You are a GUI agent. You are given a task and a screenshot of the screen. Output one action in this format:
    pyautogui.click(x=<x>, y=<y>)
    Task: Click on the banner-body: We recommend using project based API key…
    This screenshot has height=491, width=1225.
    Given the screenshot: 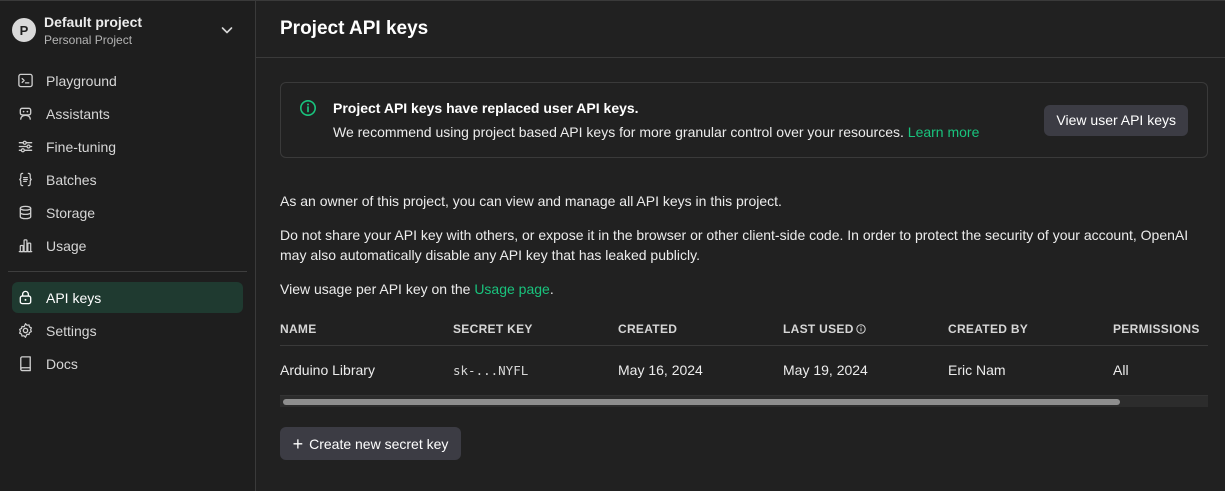 What is the action you would take?
    pyautogui.click(x=688, y=132)
    